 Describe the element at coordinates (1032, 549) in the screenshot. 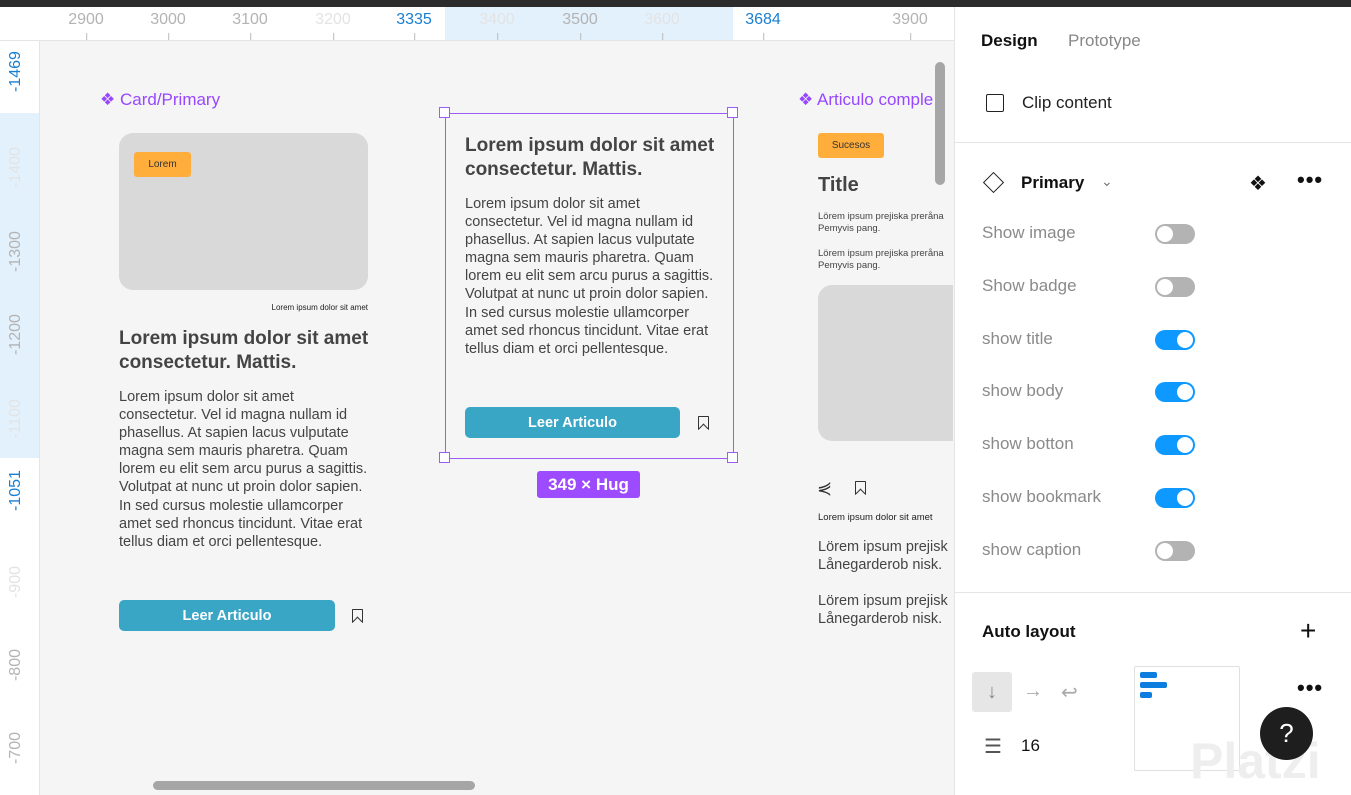

I see `property-label: show caption` at that location.